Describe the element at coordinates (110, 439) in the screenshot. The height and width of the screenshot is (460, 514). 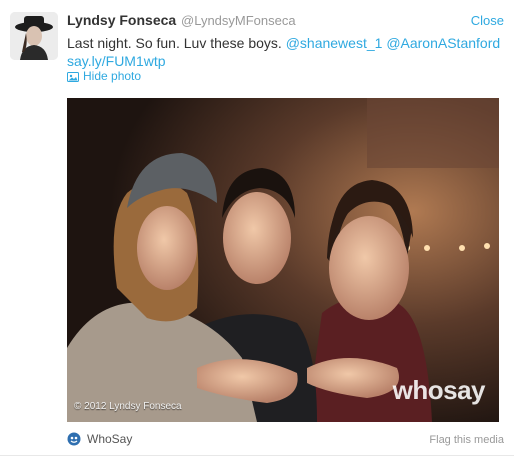
I see `media-source-label: WhoSay` at that location.